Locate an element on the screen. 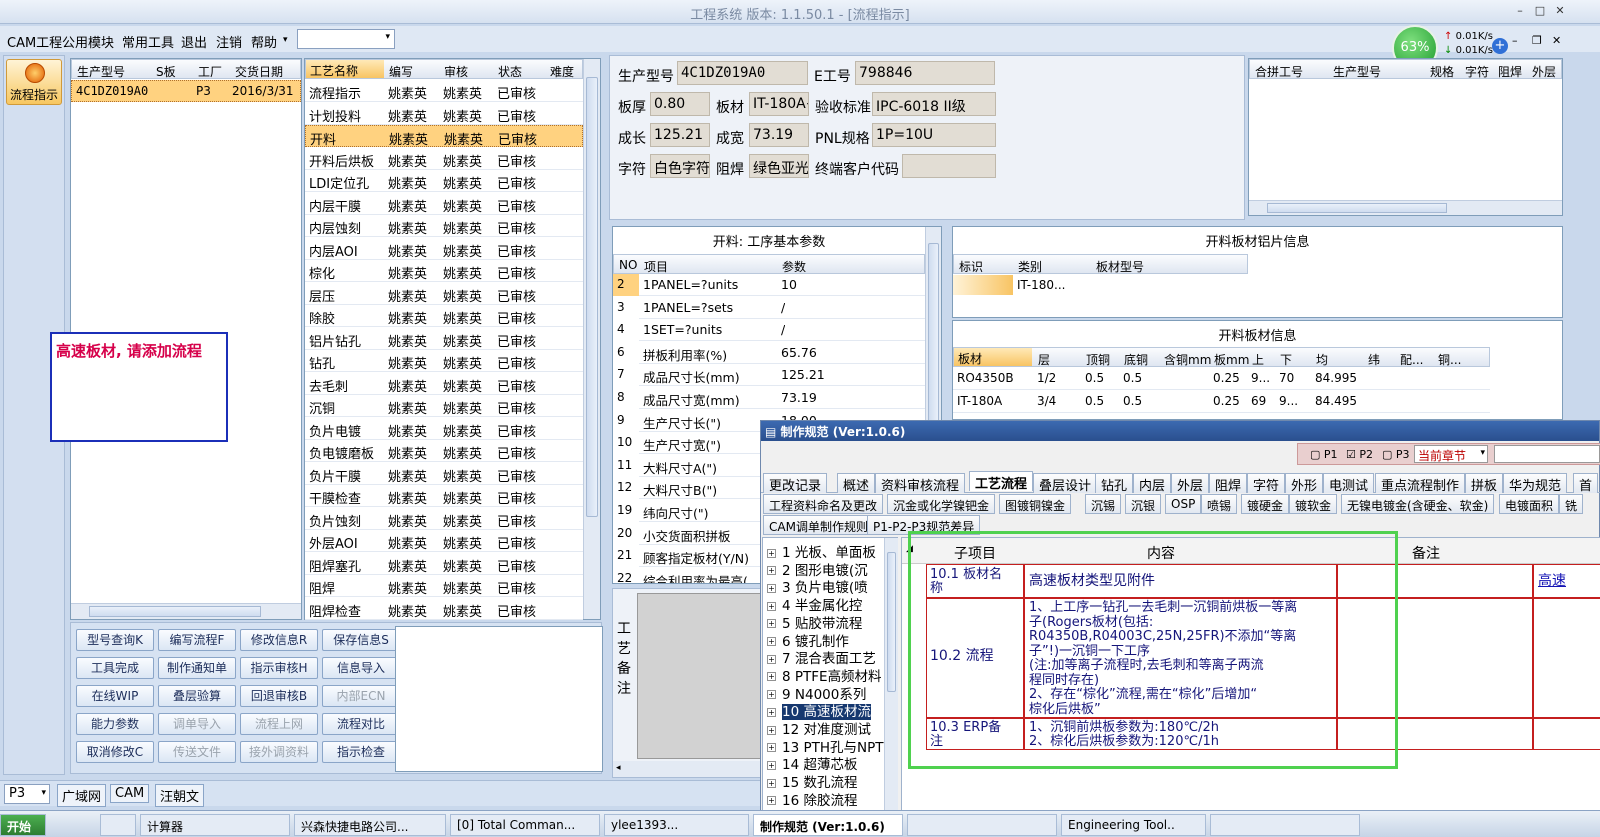  tree-item: +13 PTH孔与NPT is located at coordinates (825, 746).